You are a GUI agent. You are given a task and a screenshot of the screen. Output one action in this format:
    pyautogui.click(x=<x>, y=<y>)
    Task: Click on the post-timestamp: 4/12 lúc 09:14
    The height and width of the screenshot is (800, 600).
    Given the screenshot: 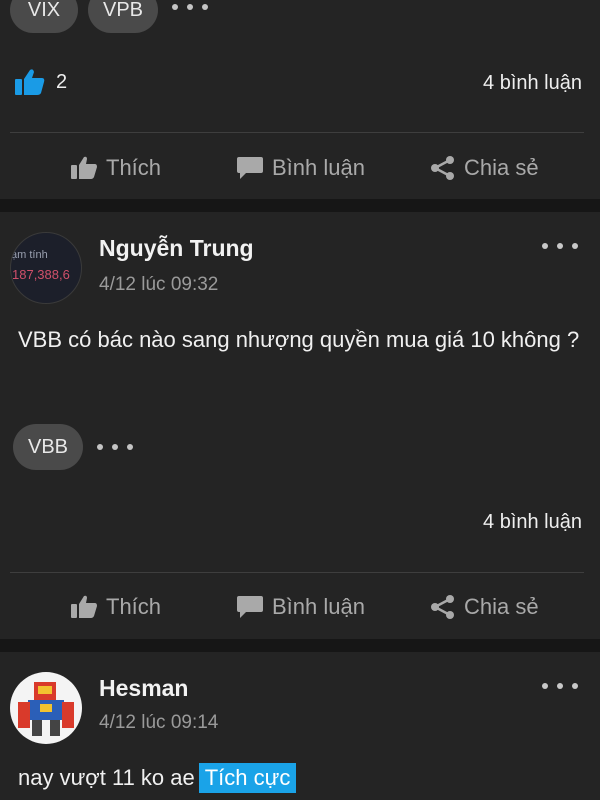 What is the action you would take?
    pyautogui.click(x=159, y=722)
    